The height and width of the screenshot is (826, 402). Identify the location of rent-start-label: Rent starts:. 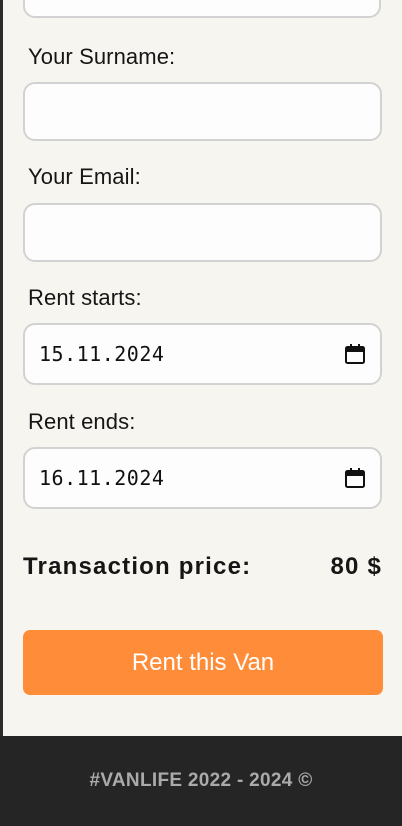
(85, 297).